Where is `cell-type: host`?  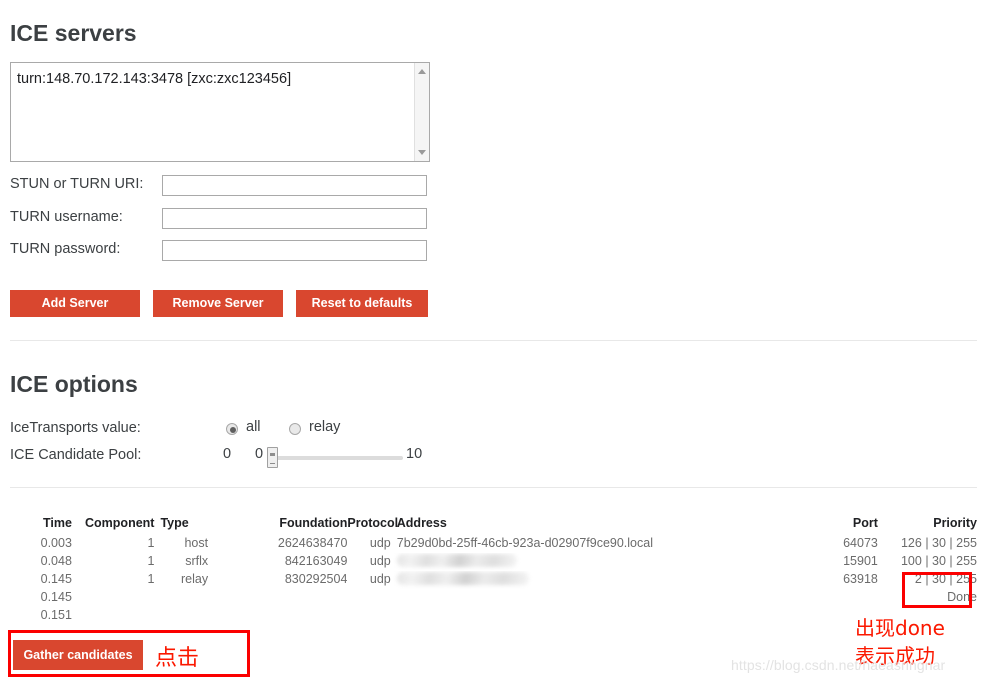 cell-type: host is located at coordinates (196, 543).